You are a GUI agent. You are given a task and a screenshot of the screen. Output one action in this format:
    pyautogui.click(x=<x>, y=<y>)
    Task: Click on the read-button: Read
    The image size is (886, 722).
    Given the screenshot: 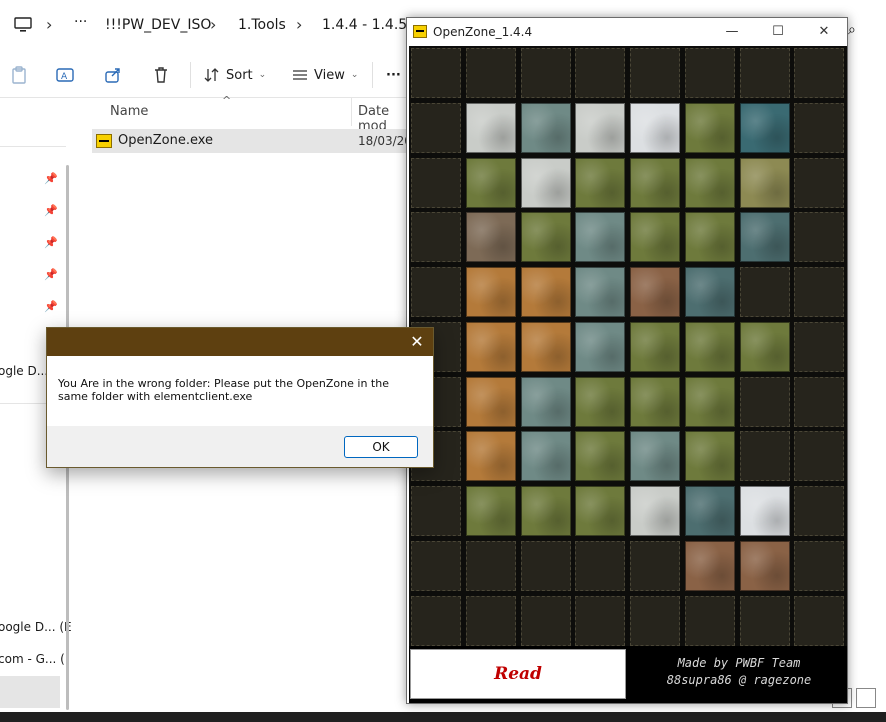 What is the action you would take?
    pyautogui.click(x=518, y=674)
    